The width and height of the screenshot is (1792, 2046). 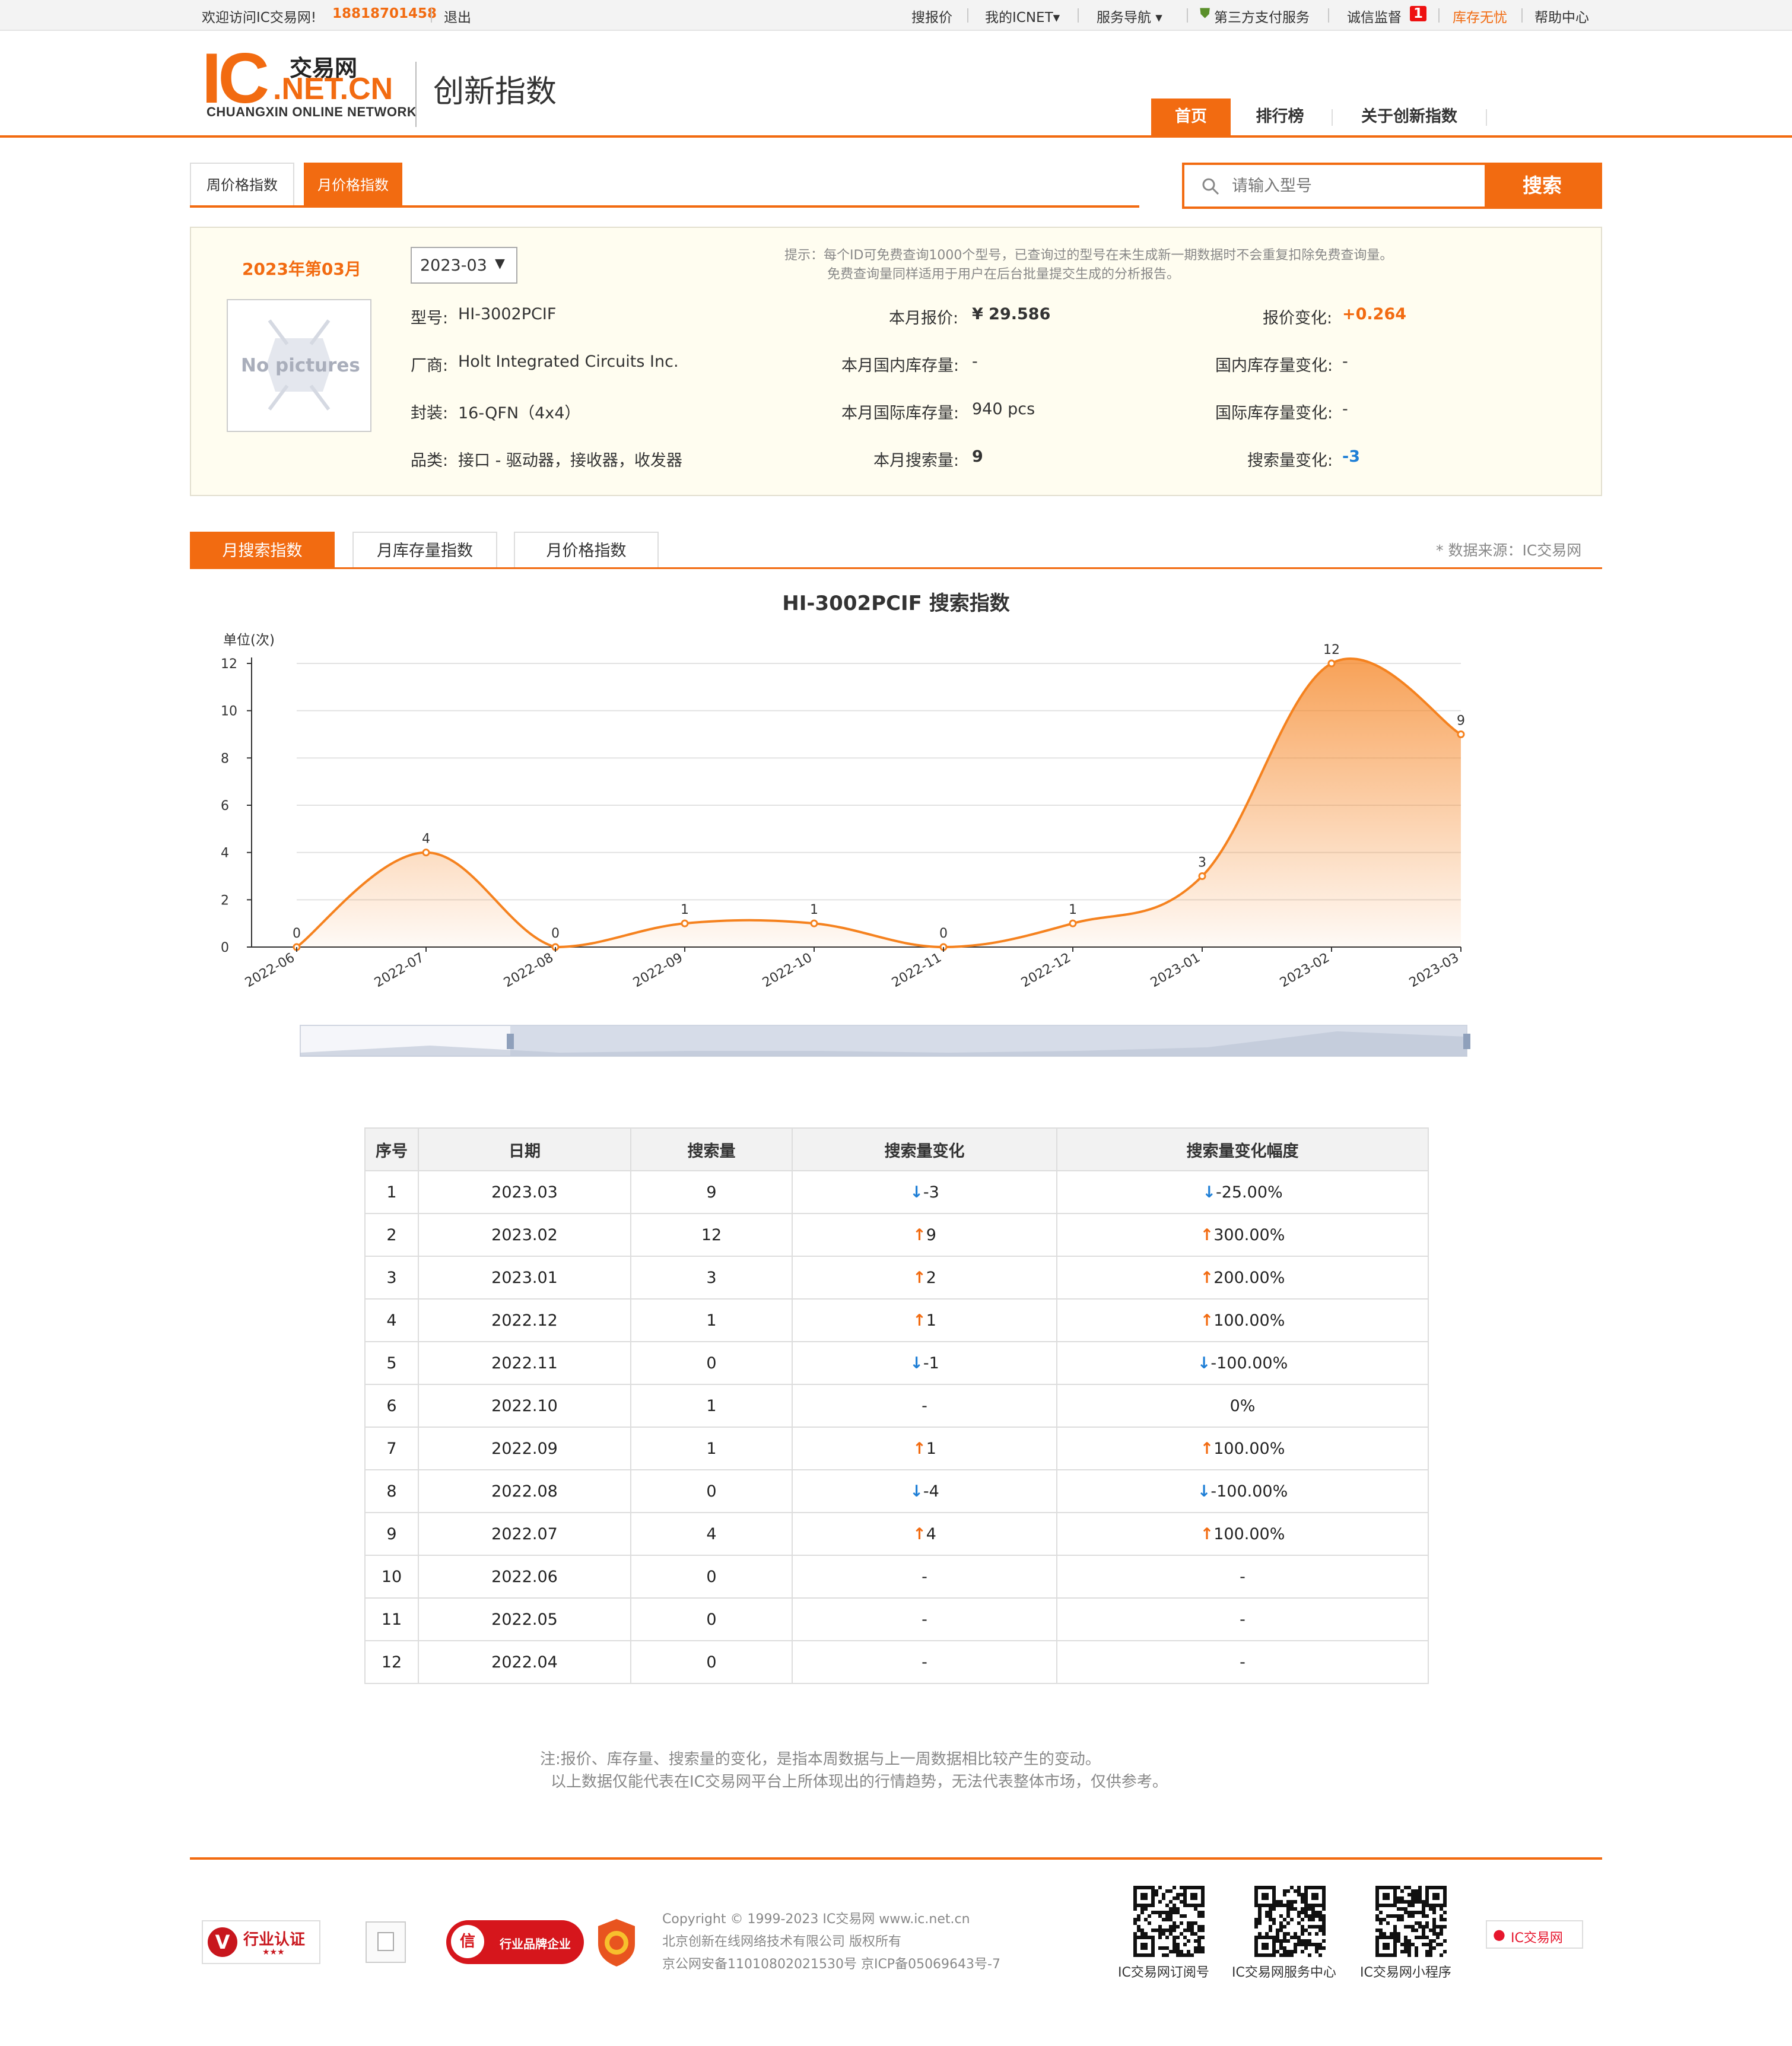 What do you see at coordinates (1380, 186) in the screenshot?
I see `search-input` at bounding box center [1380, 186].